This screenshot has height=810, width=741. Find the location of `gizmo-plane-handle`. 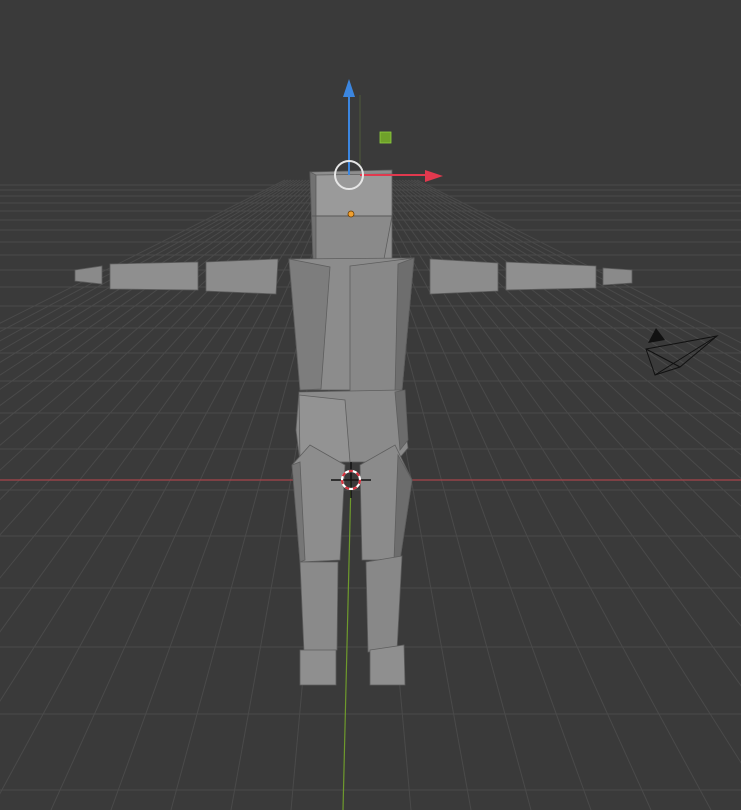

gizmo-plane-handle is located at coordinates (385, 137).